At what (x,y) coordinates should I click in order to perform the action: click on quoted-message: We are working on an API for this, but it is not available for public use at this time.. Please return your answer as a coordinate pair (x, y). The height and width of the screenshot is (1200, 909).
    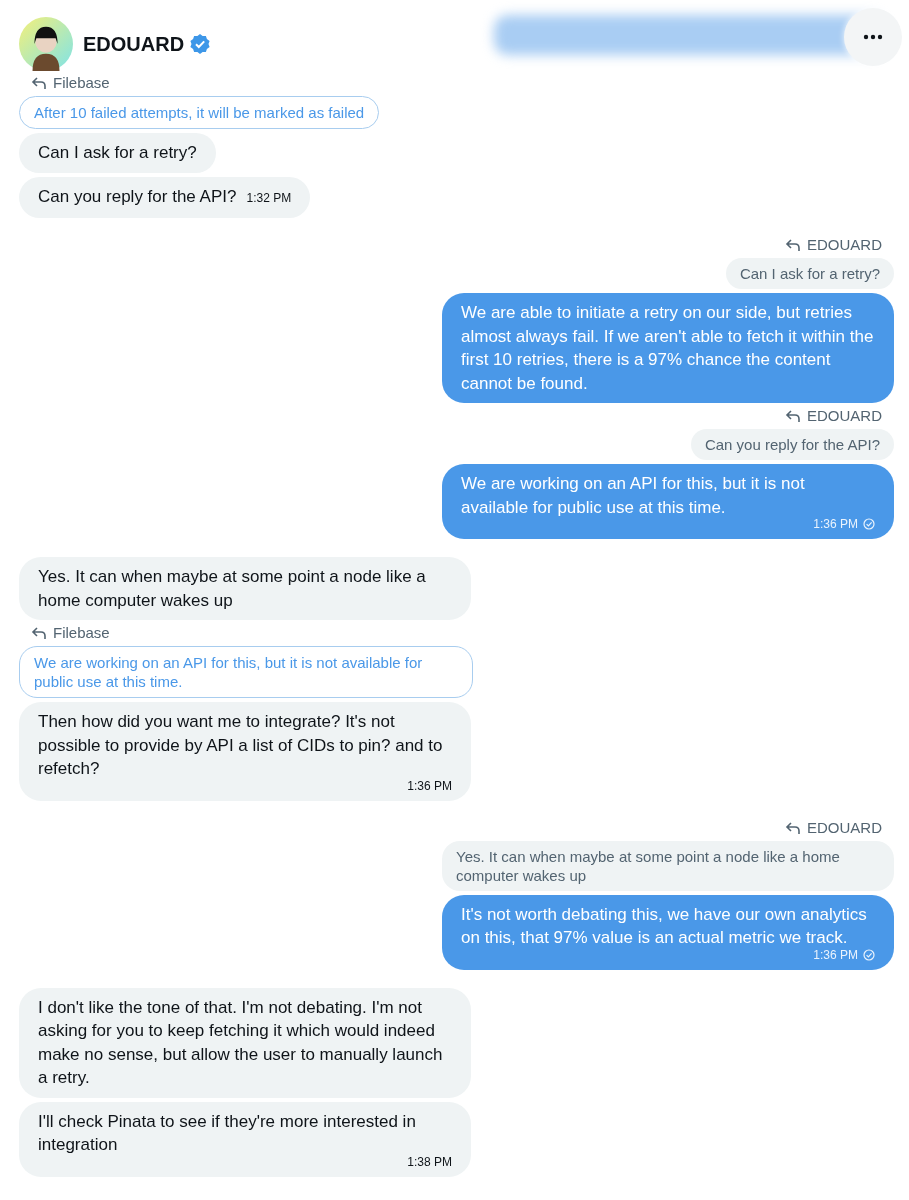
    Looking at the image, I should click on (246, 672).